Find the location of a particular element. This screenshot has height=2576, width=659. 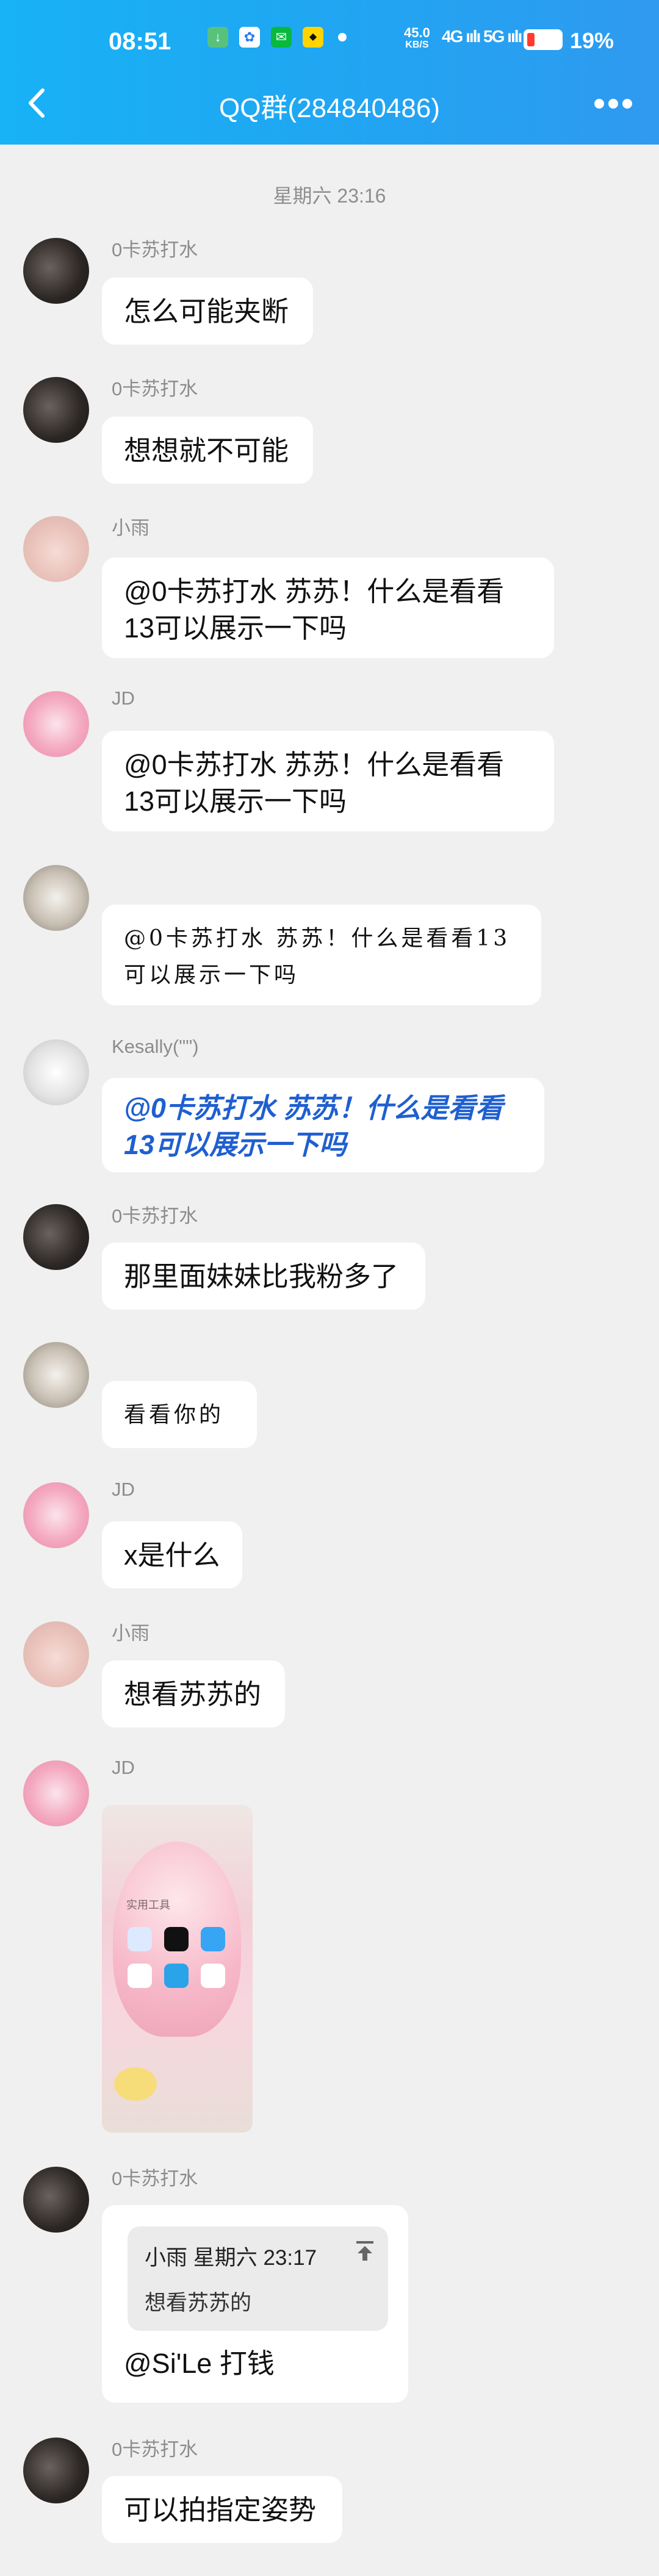

app-icon: ✿ is located at coordinates (249, 38).